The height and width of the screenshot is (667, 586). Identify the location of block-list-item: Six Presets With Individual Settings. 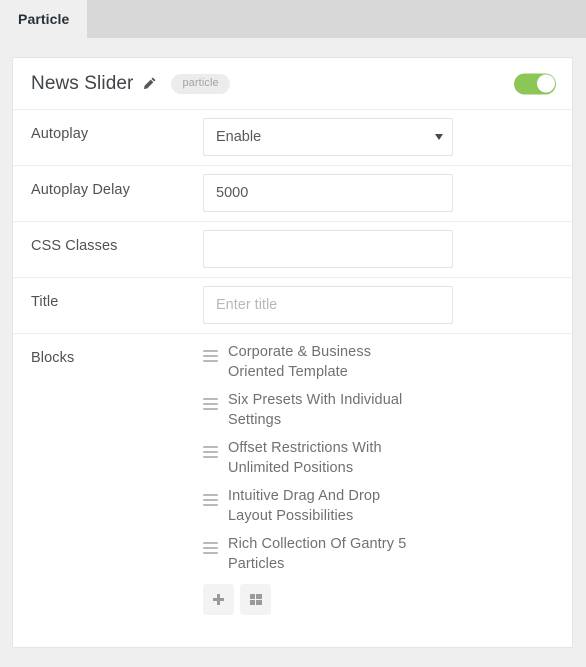
(387, 410).